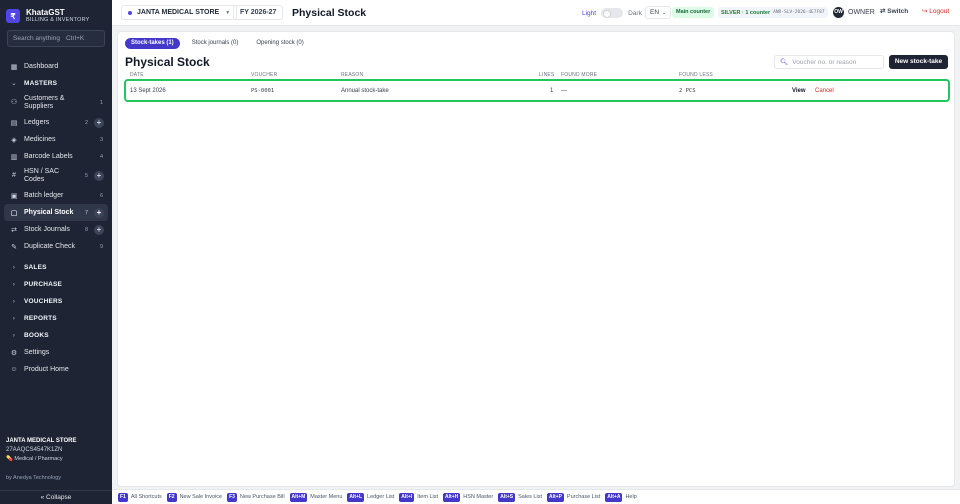  I want to click on sidebar-item-count: 2, so click(86, 122).